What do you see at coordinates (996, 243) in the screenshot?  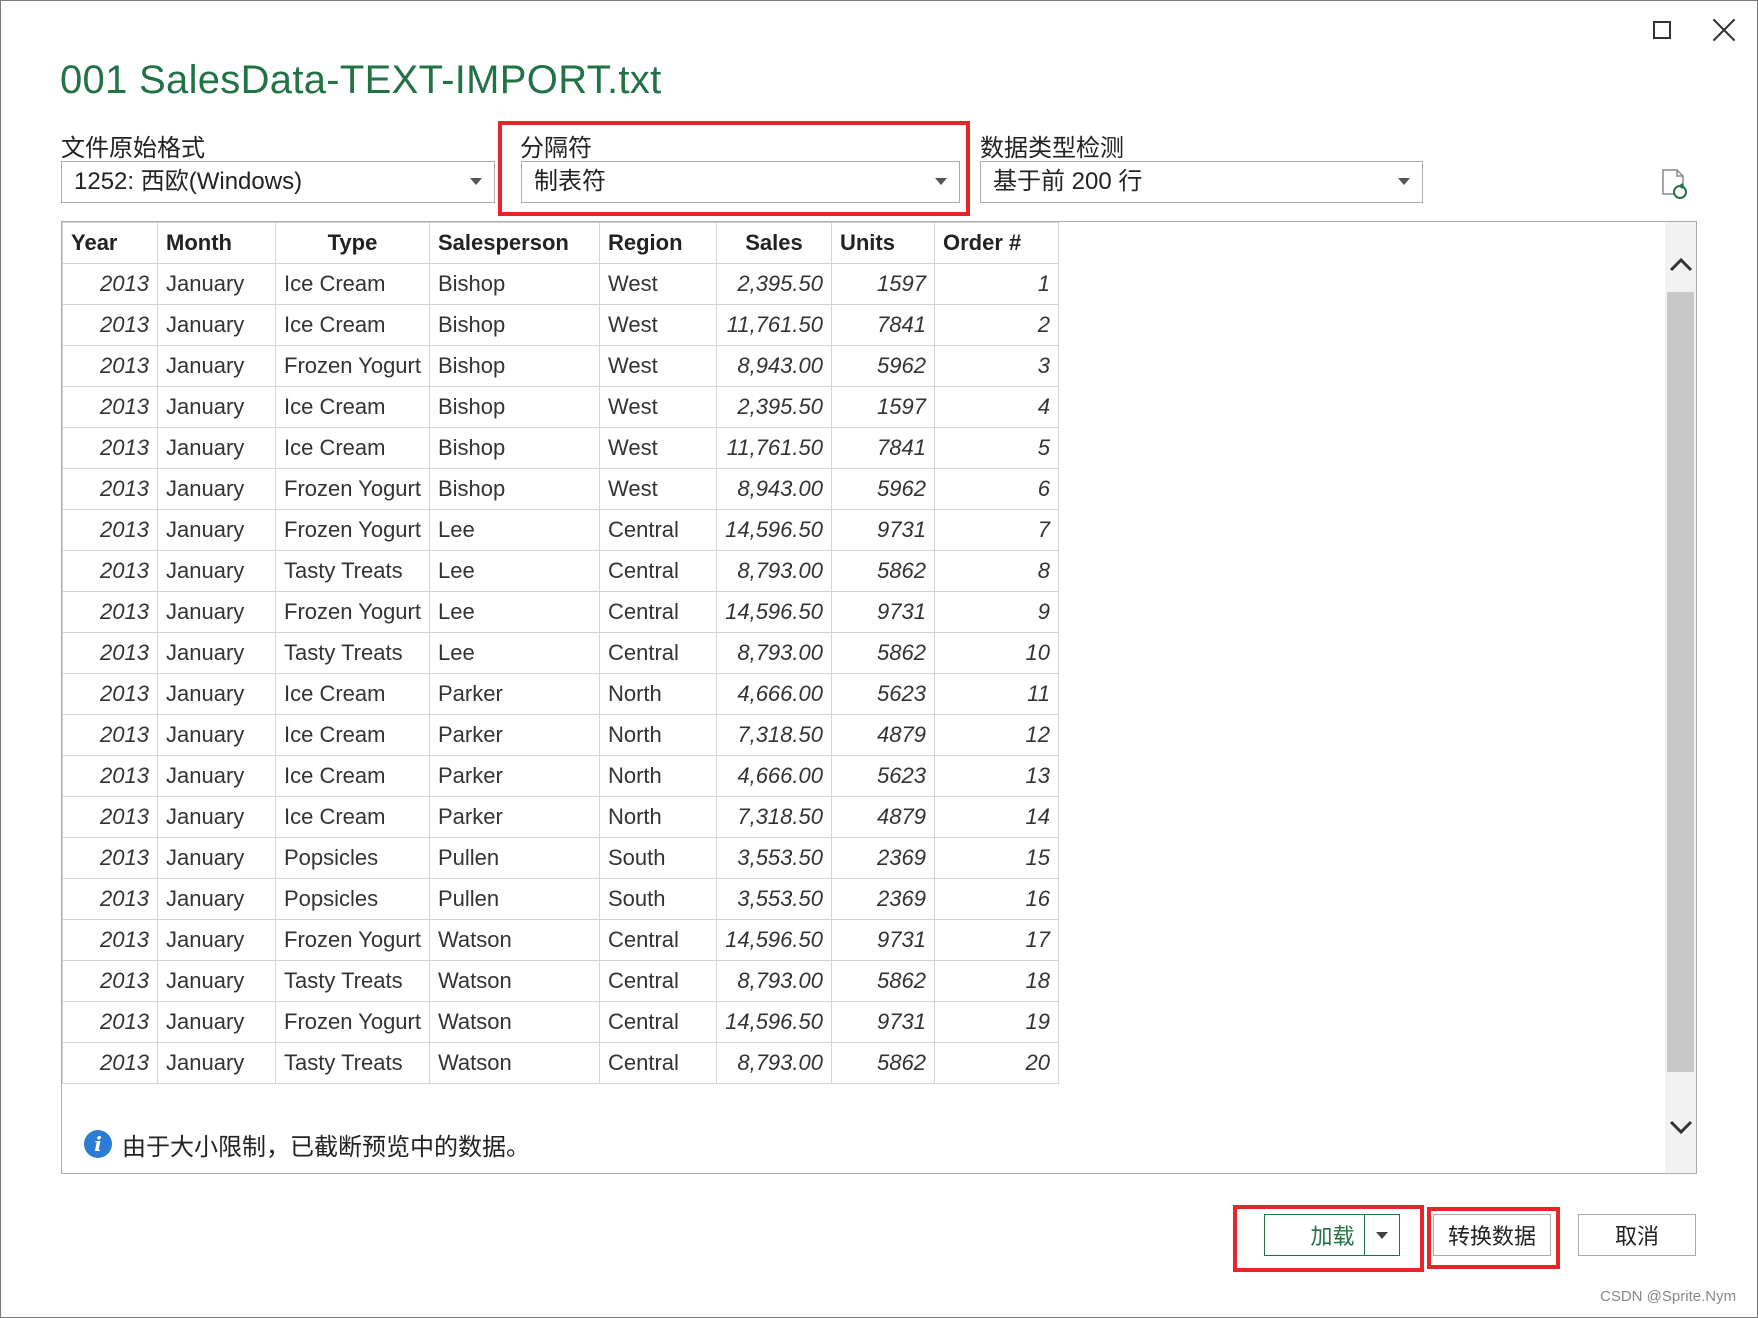 I see `column-header: Order #` at bounding box center [996, 243].